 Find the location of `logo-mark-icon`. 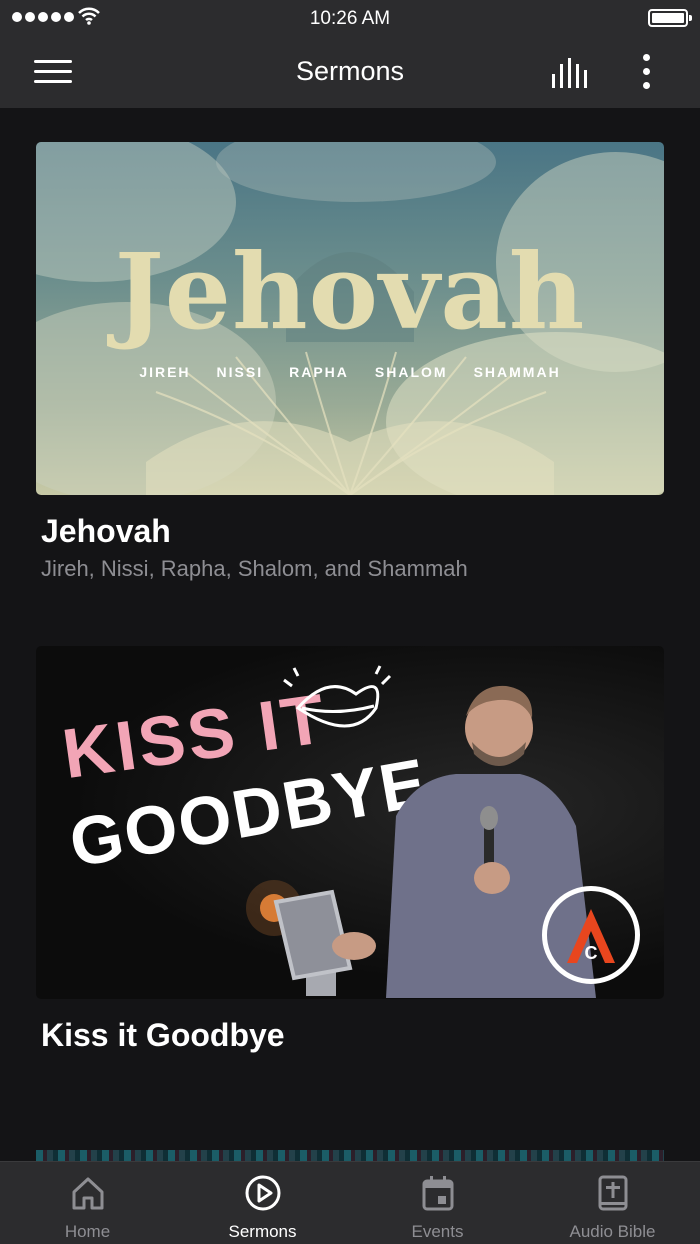

logo-mark-icon is located at coordinates (591, 936).